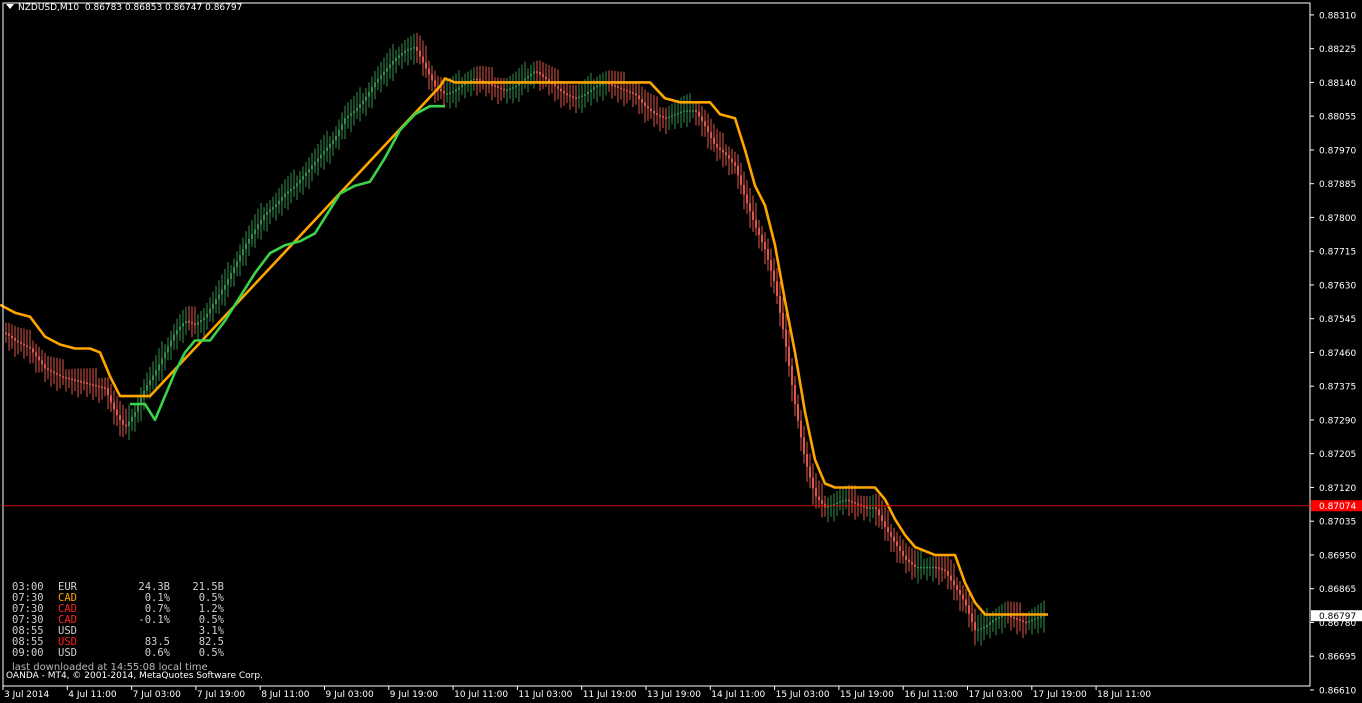 This screenshot has height=703, width=1362. I want to click on x-tick-label: 17 Jul 19:00, so click(1060, 695).